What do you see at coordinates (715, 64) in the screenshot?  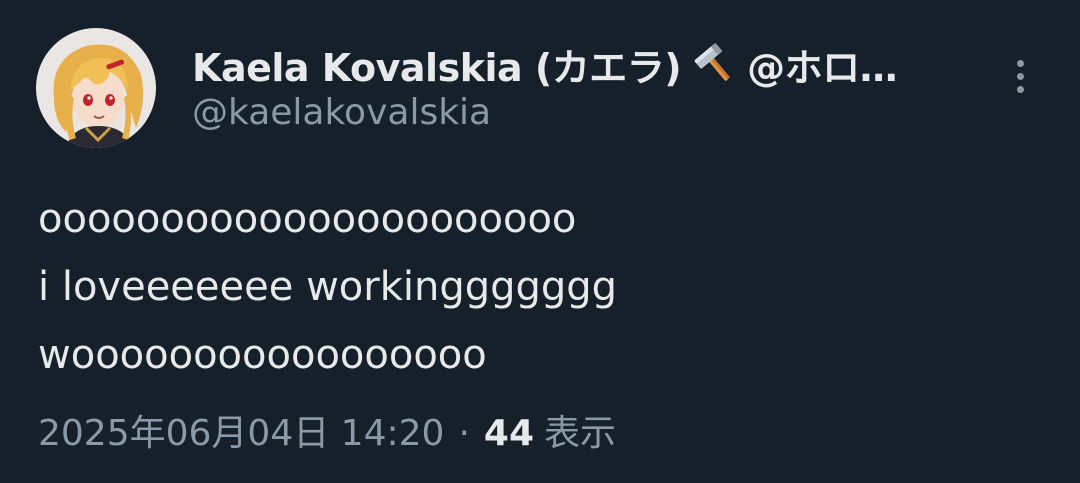 I see `hammer-icon` at bounding box center [715, 64].